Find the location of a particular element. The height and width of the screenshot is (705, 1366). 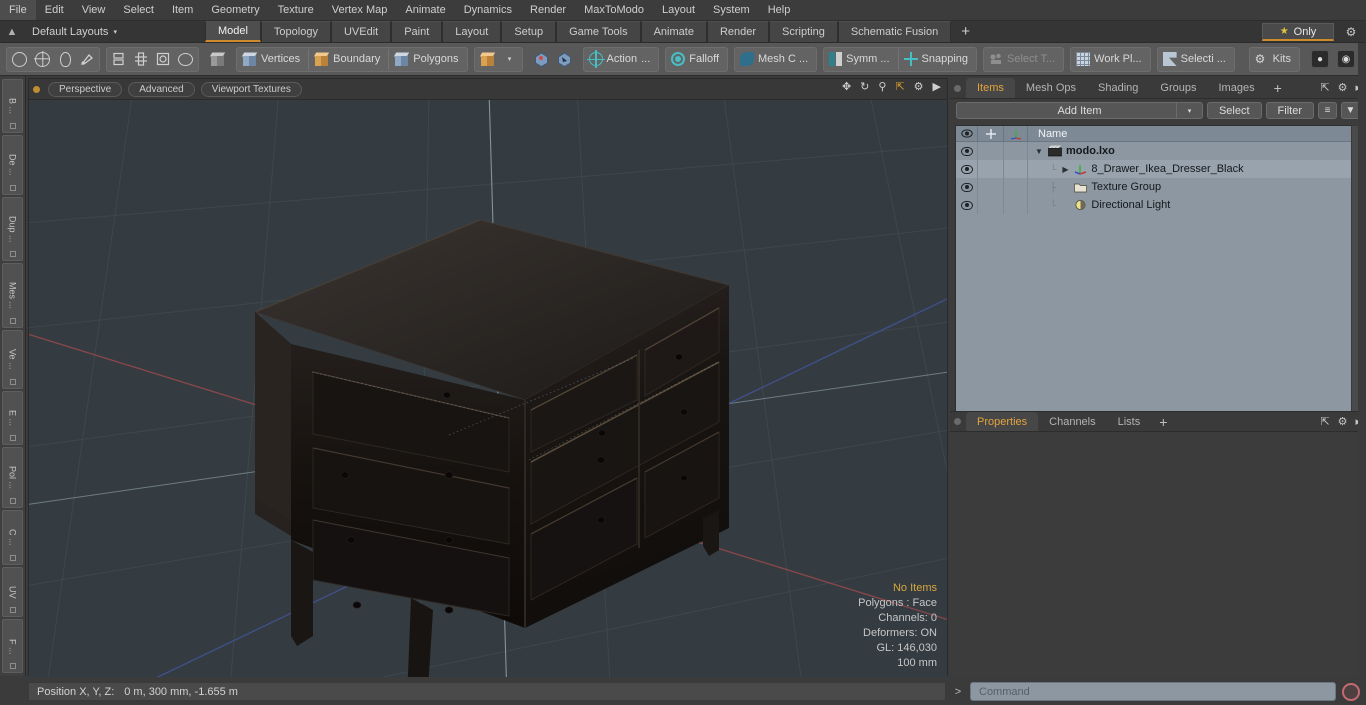

item-cube-icon is located at coordinates (487, 59).